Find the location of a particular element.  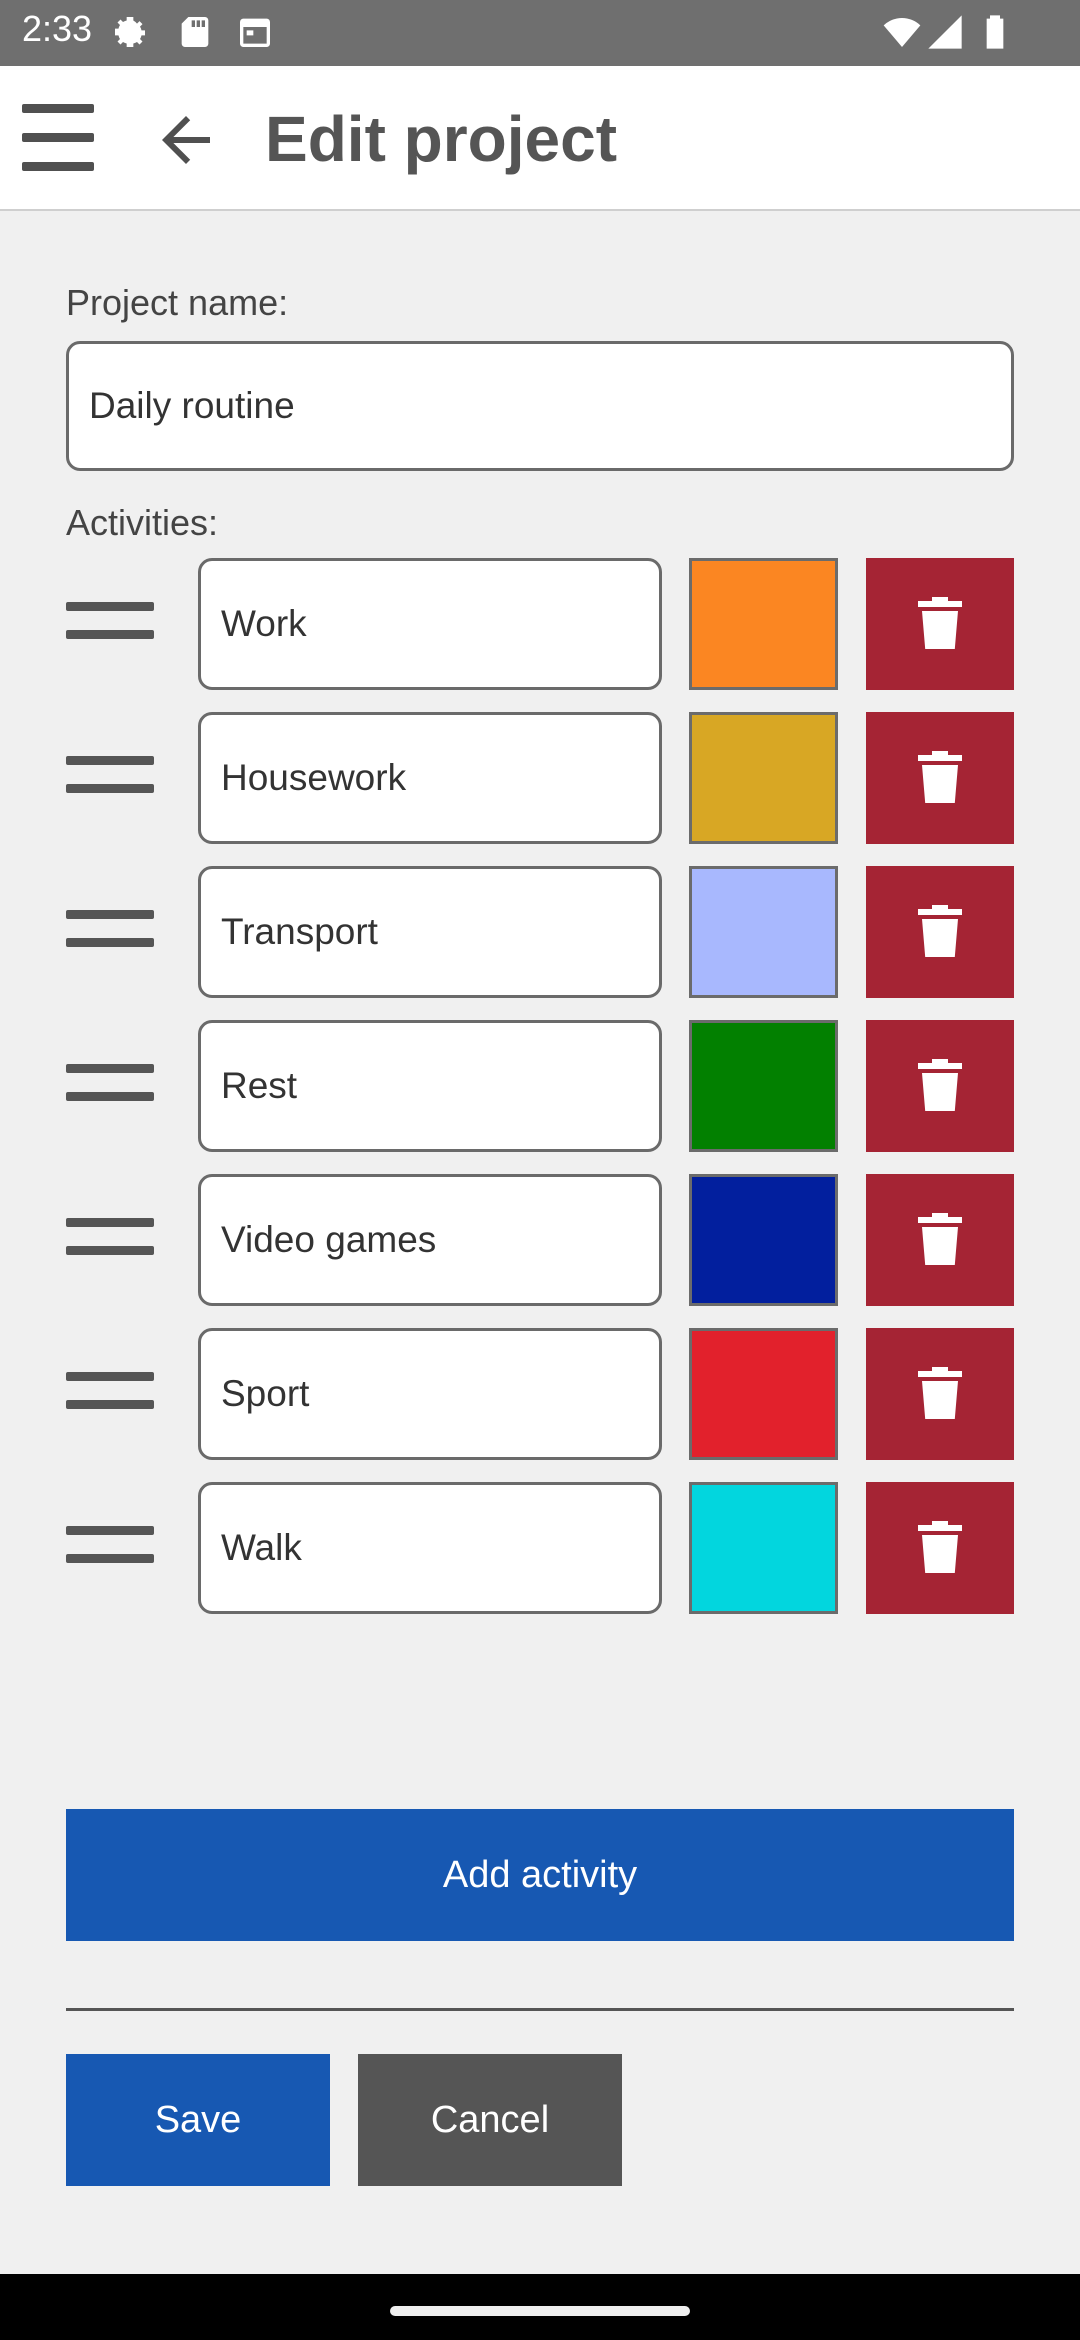

settings-gear-icon is located at coordinates (130, 32).